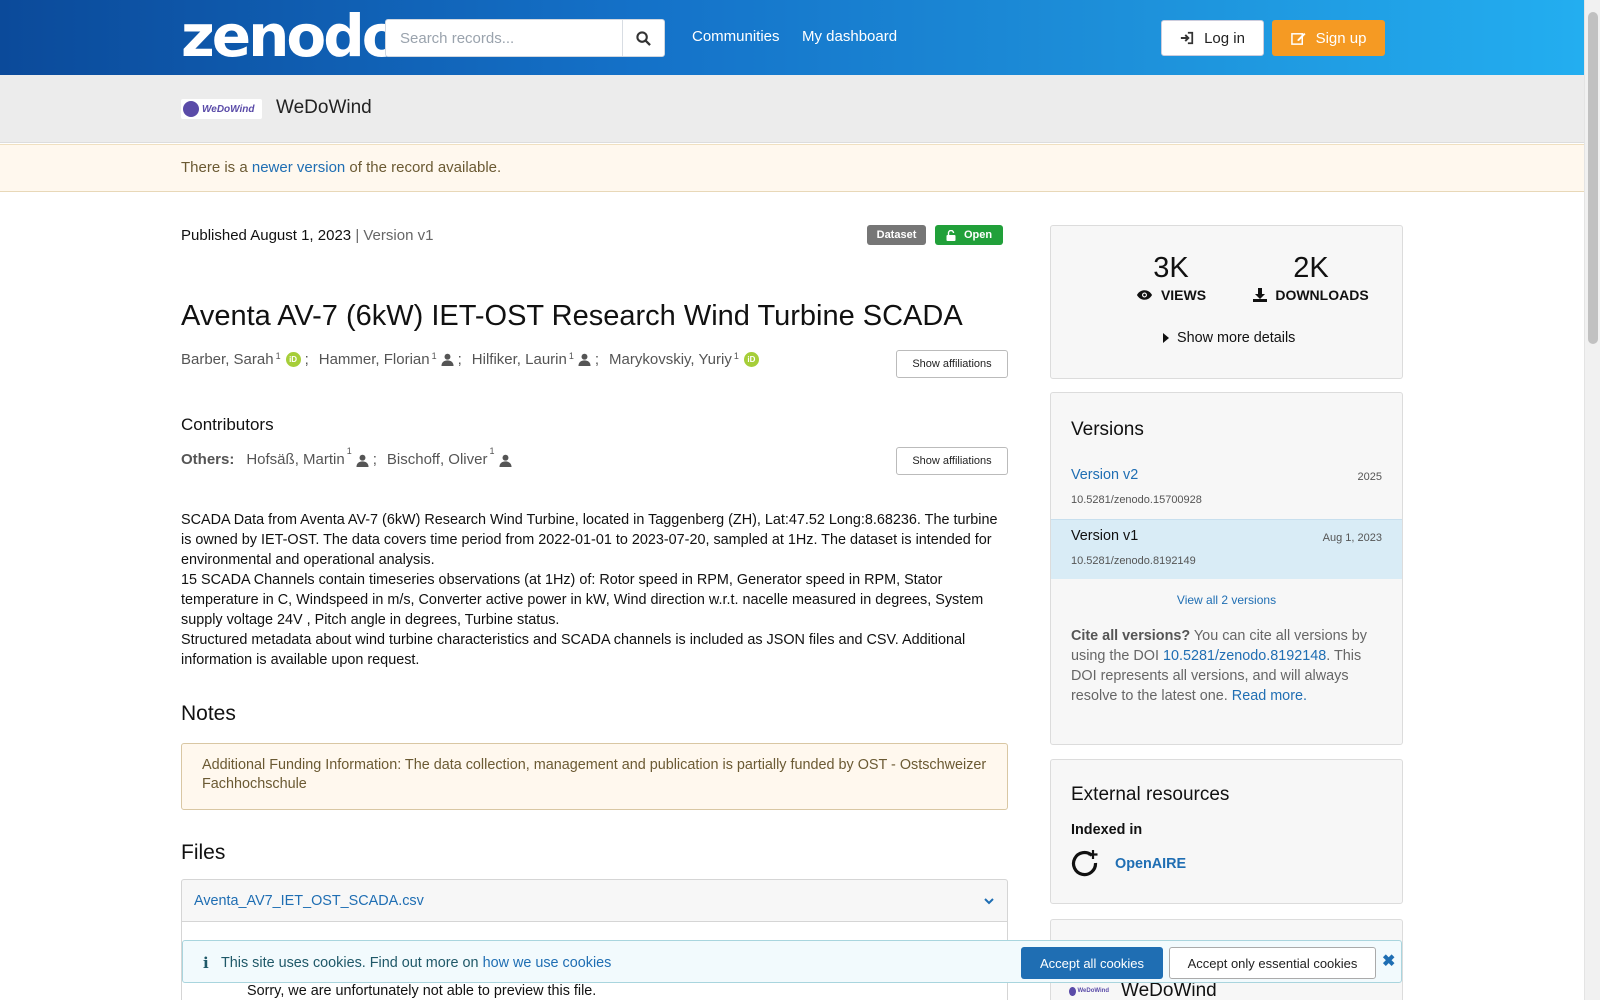  What do you see at coordinates (1272, 963) in the screenshot?
I see `accept-essential-cookies-button: Accept only essential cookies` at bounding box center [1272, 963].